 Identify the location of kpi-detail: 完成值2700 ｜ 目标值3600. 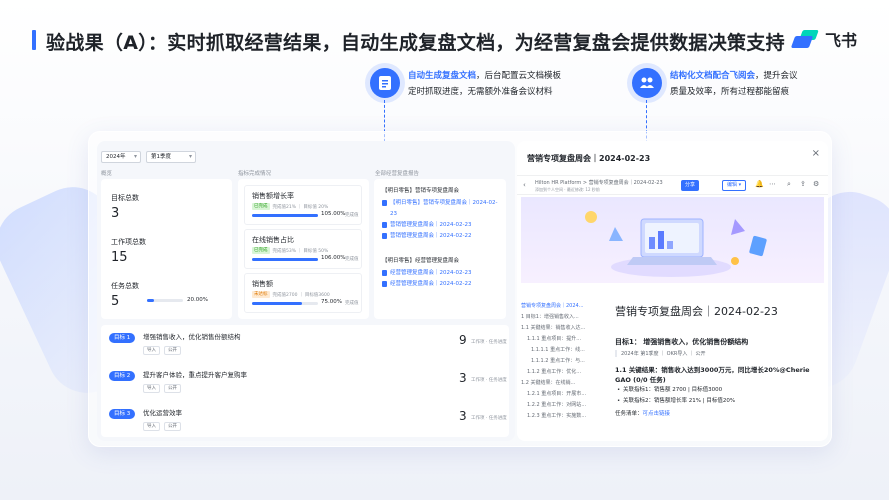
(301, 295).